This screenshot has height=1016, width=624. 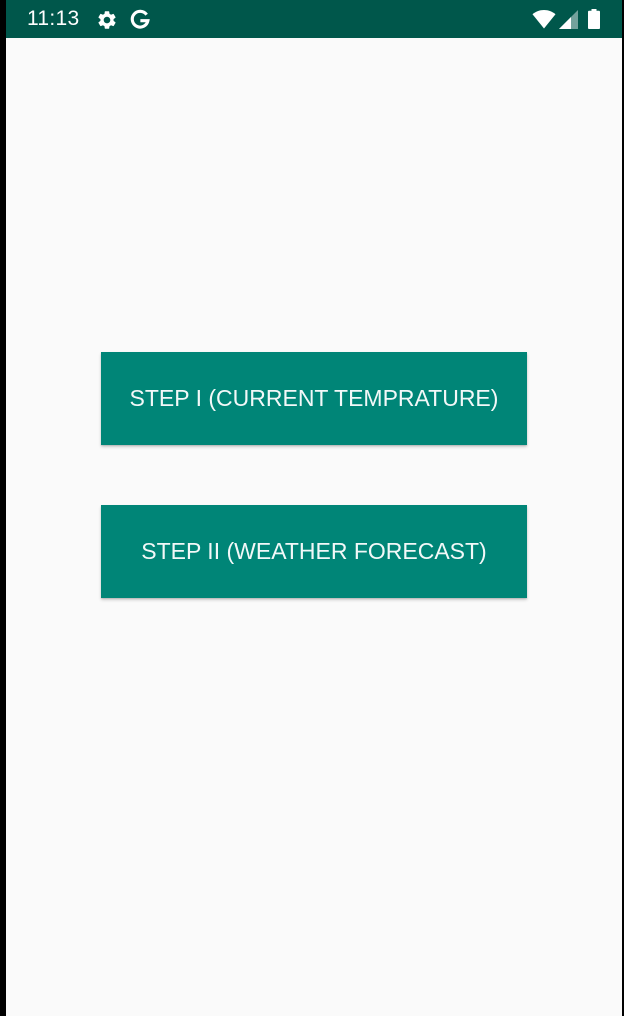 I want to click on cellular-signal-icon, so click(x=568, y=22).